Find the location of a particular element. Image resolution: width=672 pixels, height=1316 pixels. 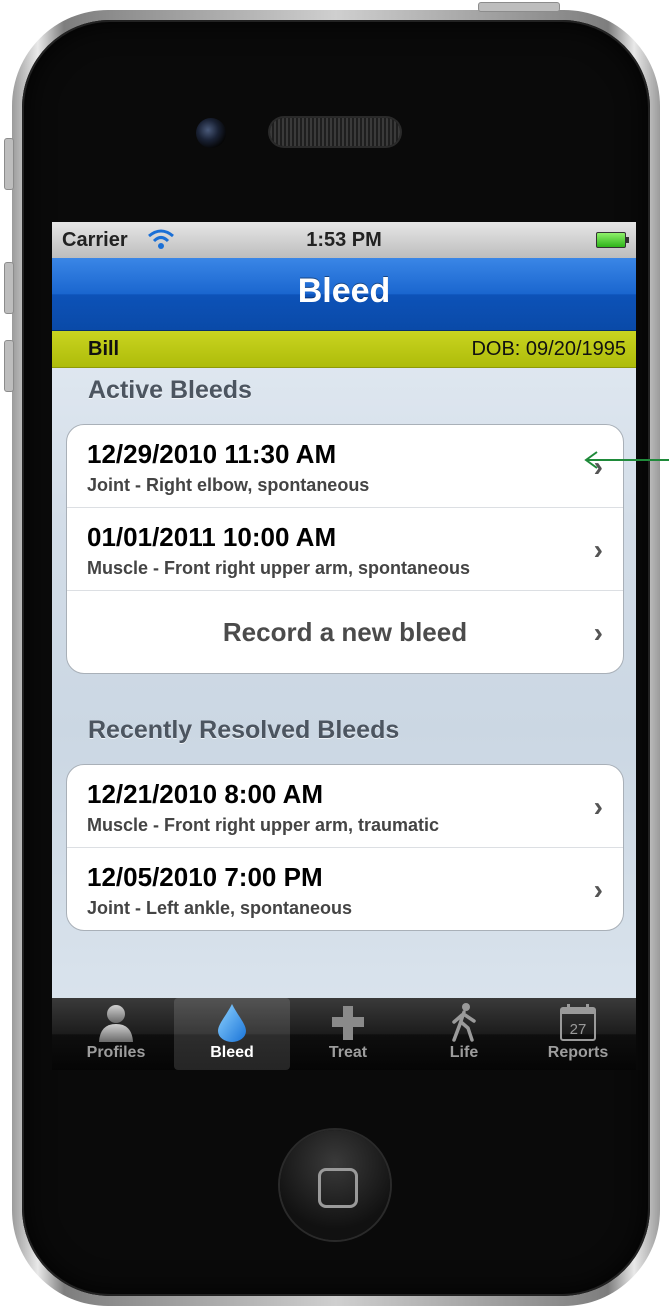

cross-icon is located at coordinates (348, 1023).